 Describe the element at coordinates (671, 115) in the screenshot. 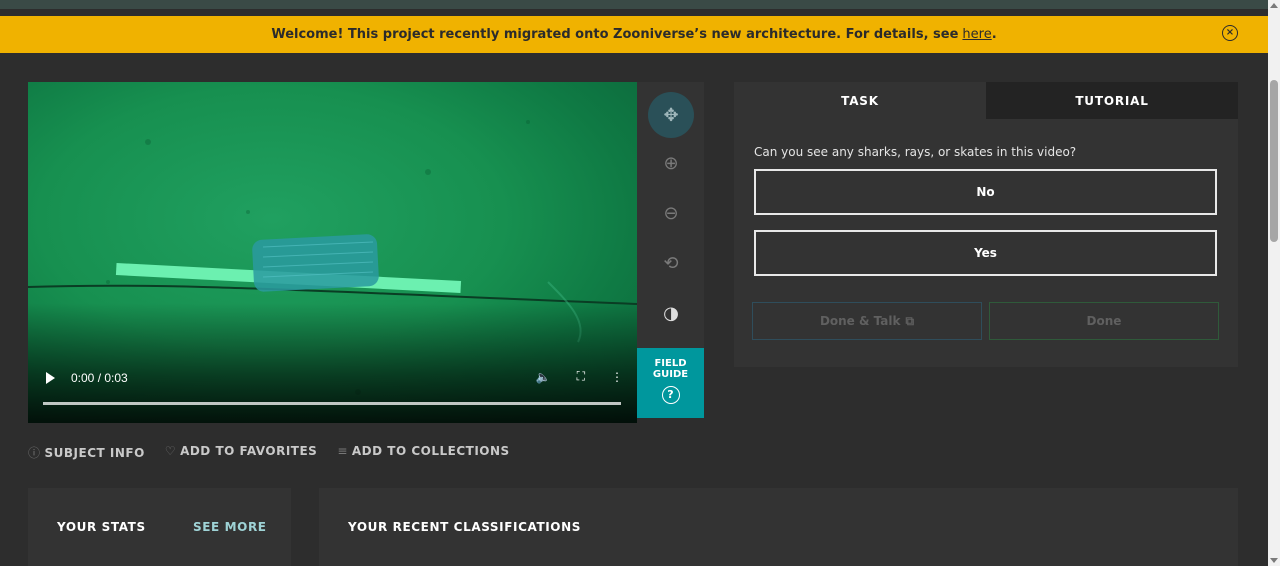

I see `move-icon: ✥` at that location.